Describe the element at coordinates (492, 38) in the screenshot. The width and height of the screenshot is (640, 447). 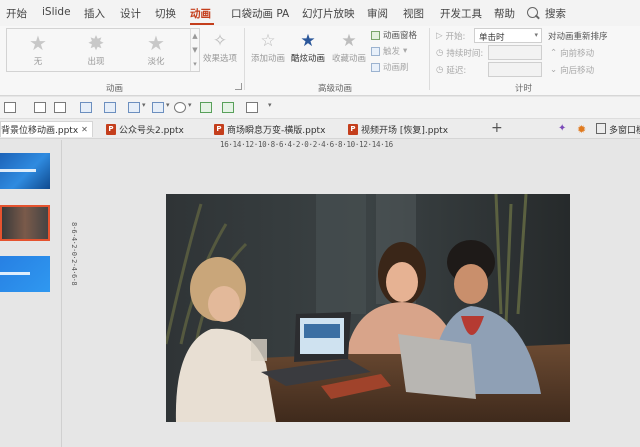
I see `start-value: 单击时` at that location.